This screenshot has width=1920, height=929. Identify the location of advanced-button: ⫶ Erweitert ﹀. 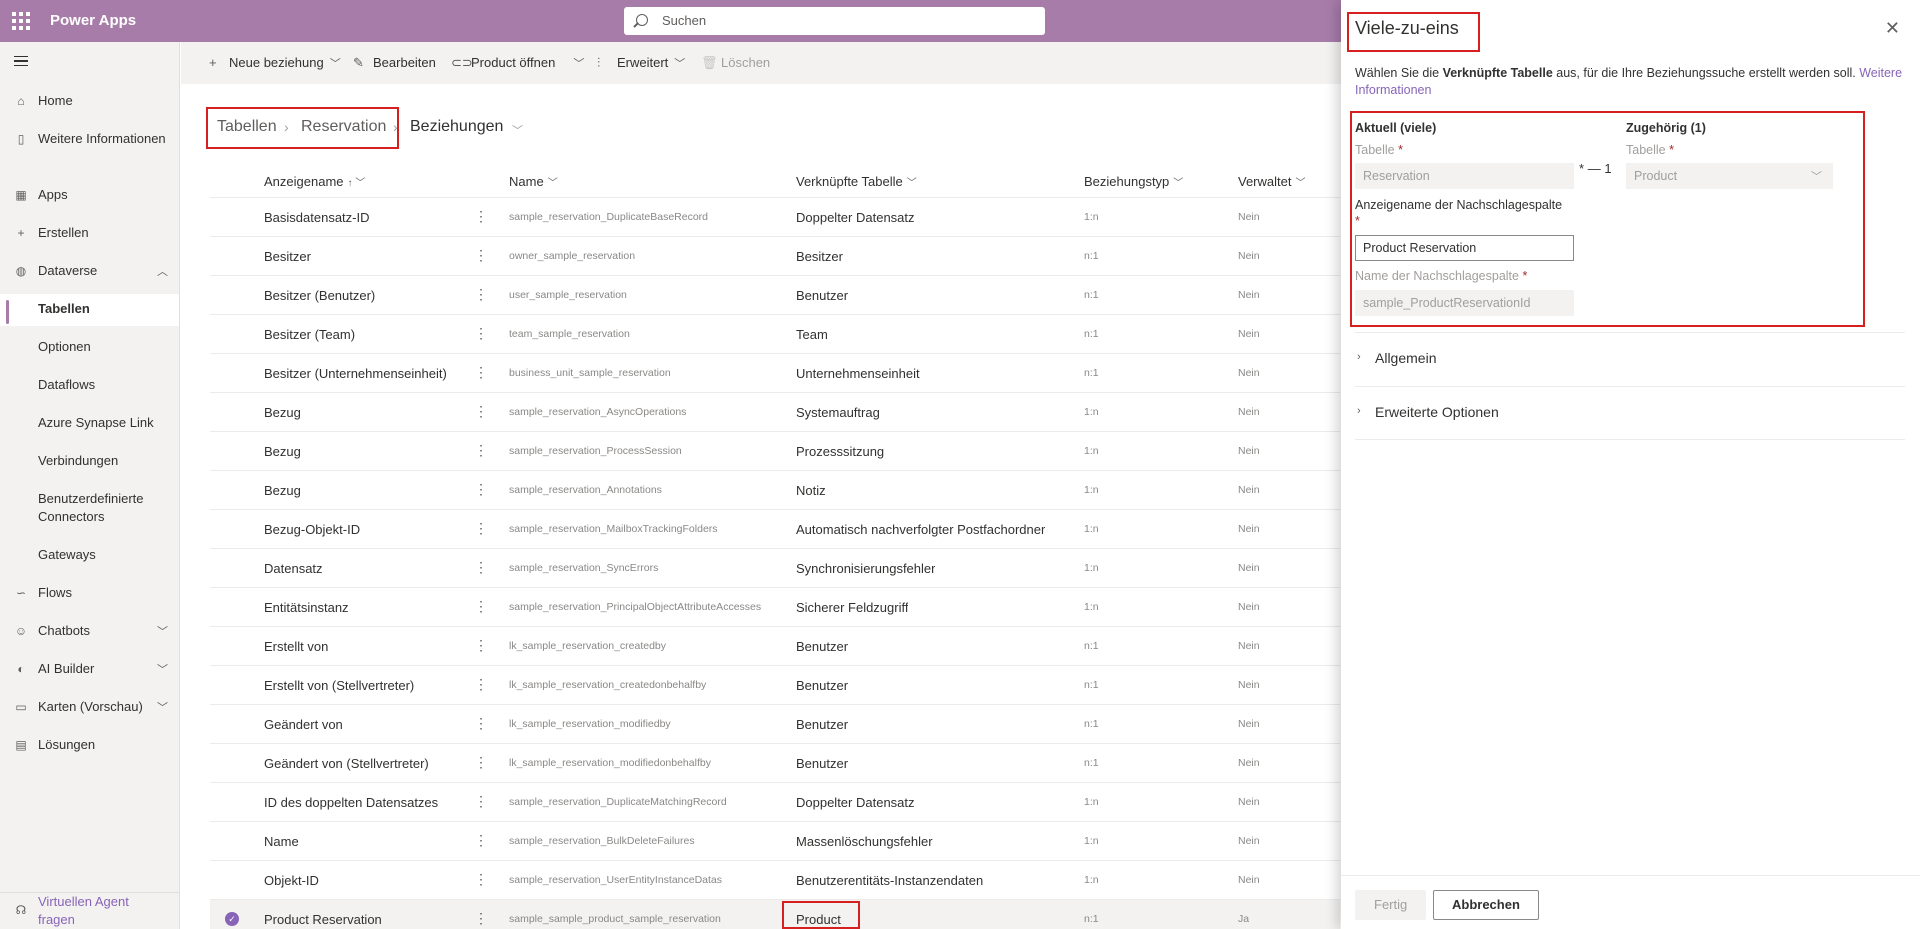
(641, 63).